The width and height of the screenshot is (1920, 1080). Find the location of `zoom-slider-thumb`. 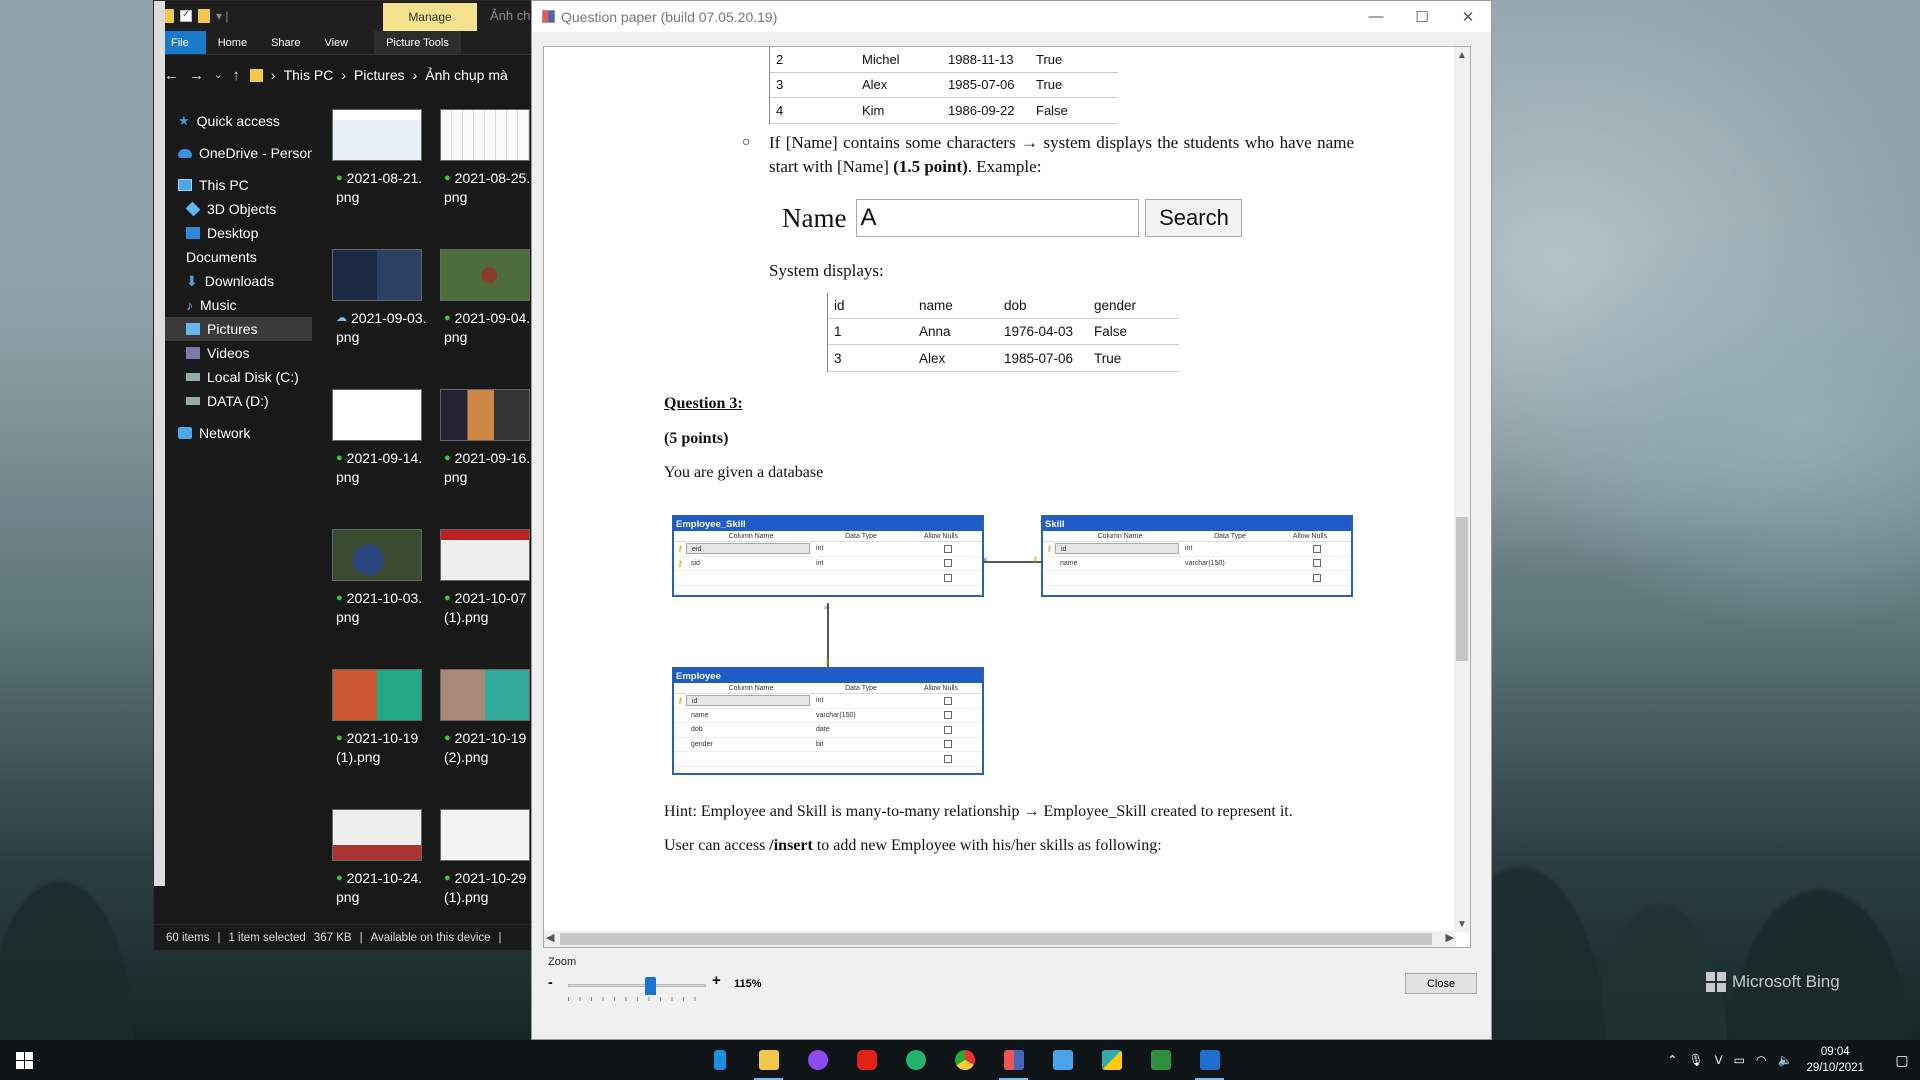

zoom-slider-thumb is located at coordinates (651, 986).